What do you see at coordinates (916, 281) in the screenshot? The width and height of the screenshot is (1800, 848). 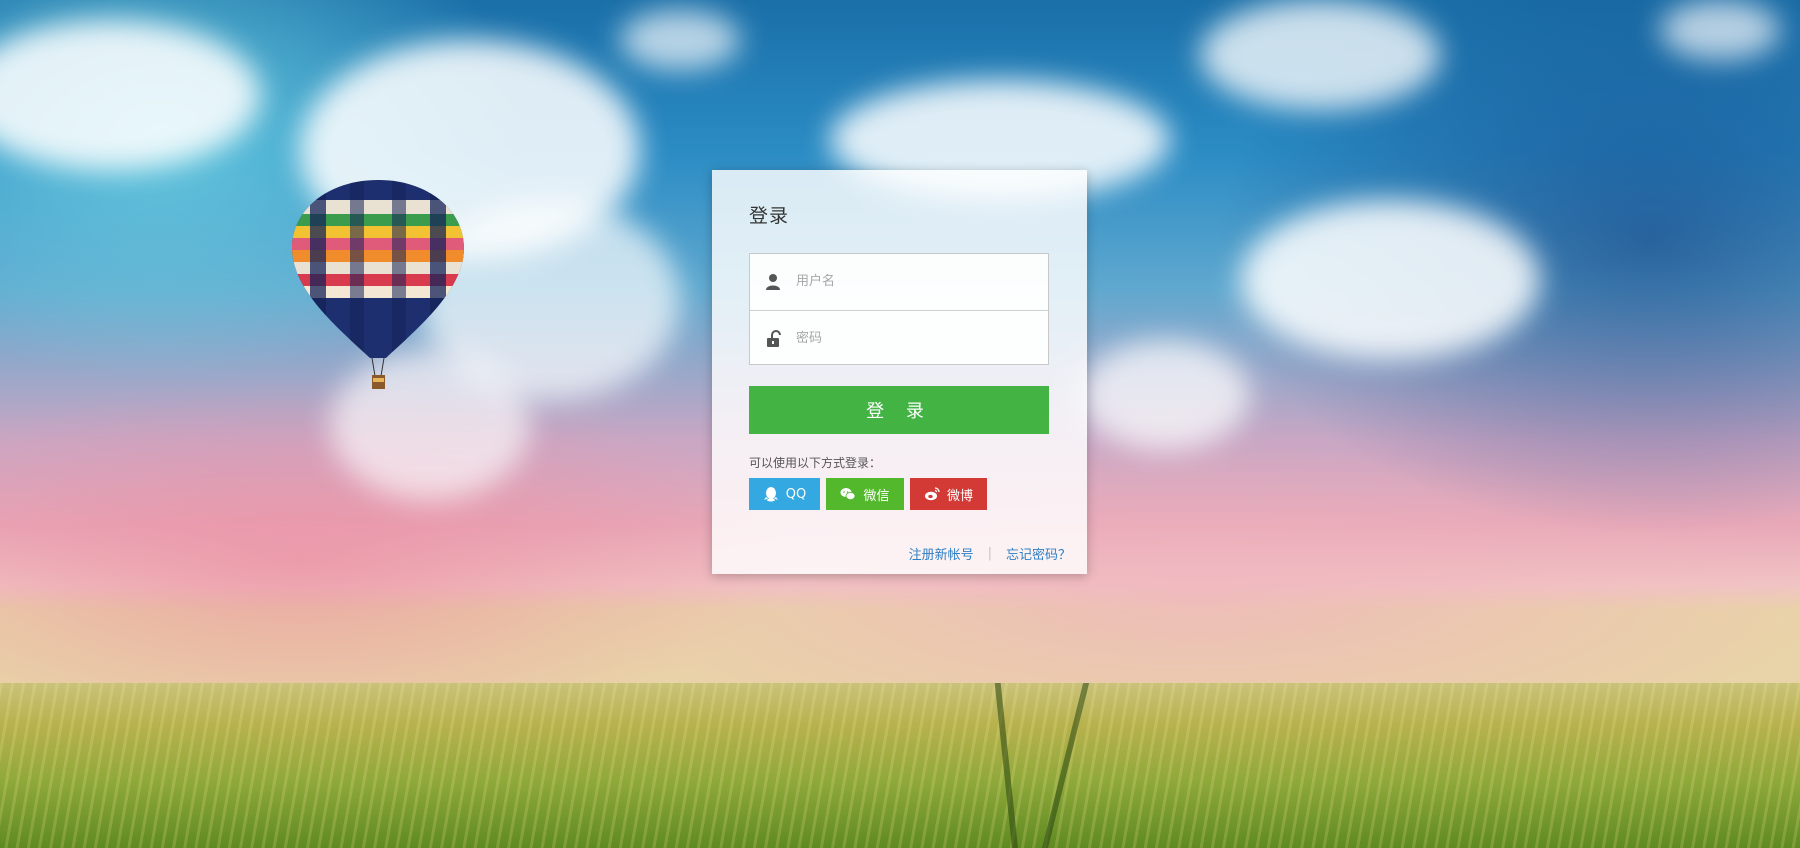 I see `username-input` at bounding box center [916, 281].